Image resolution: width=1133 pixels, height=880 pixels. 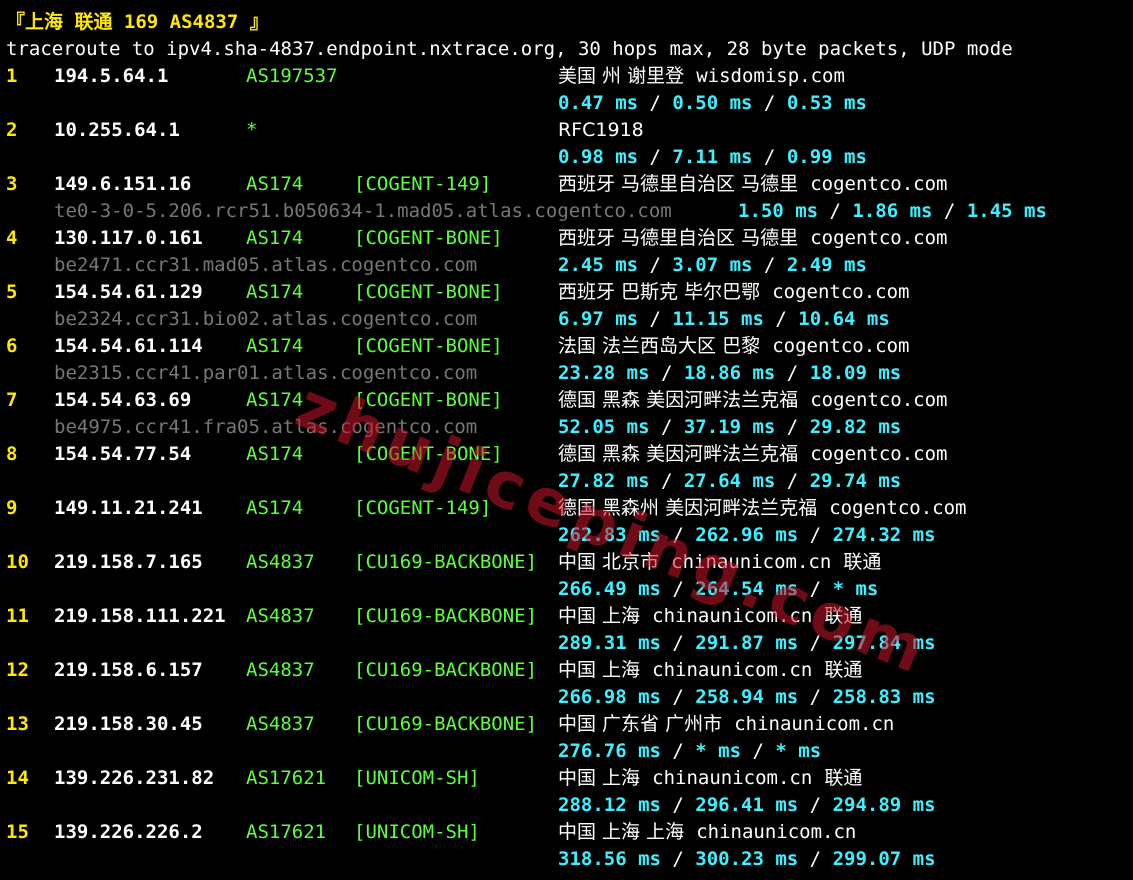 What do you see at coordinates (726, 724) in the screenshot?
I see `hop-geo: 中国 广东省 广州市 chinaunicom.cn` at bounding box center [726, 724].